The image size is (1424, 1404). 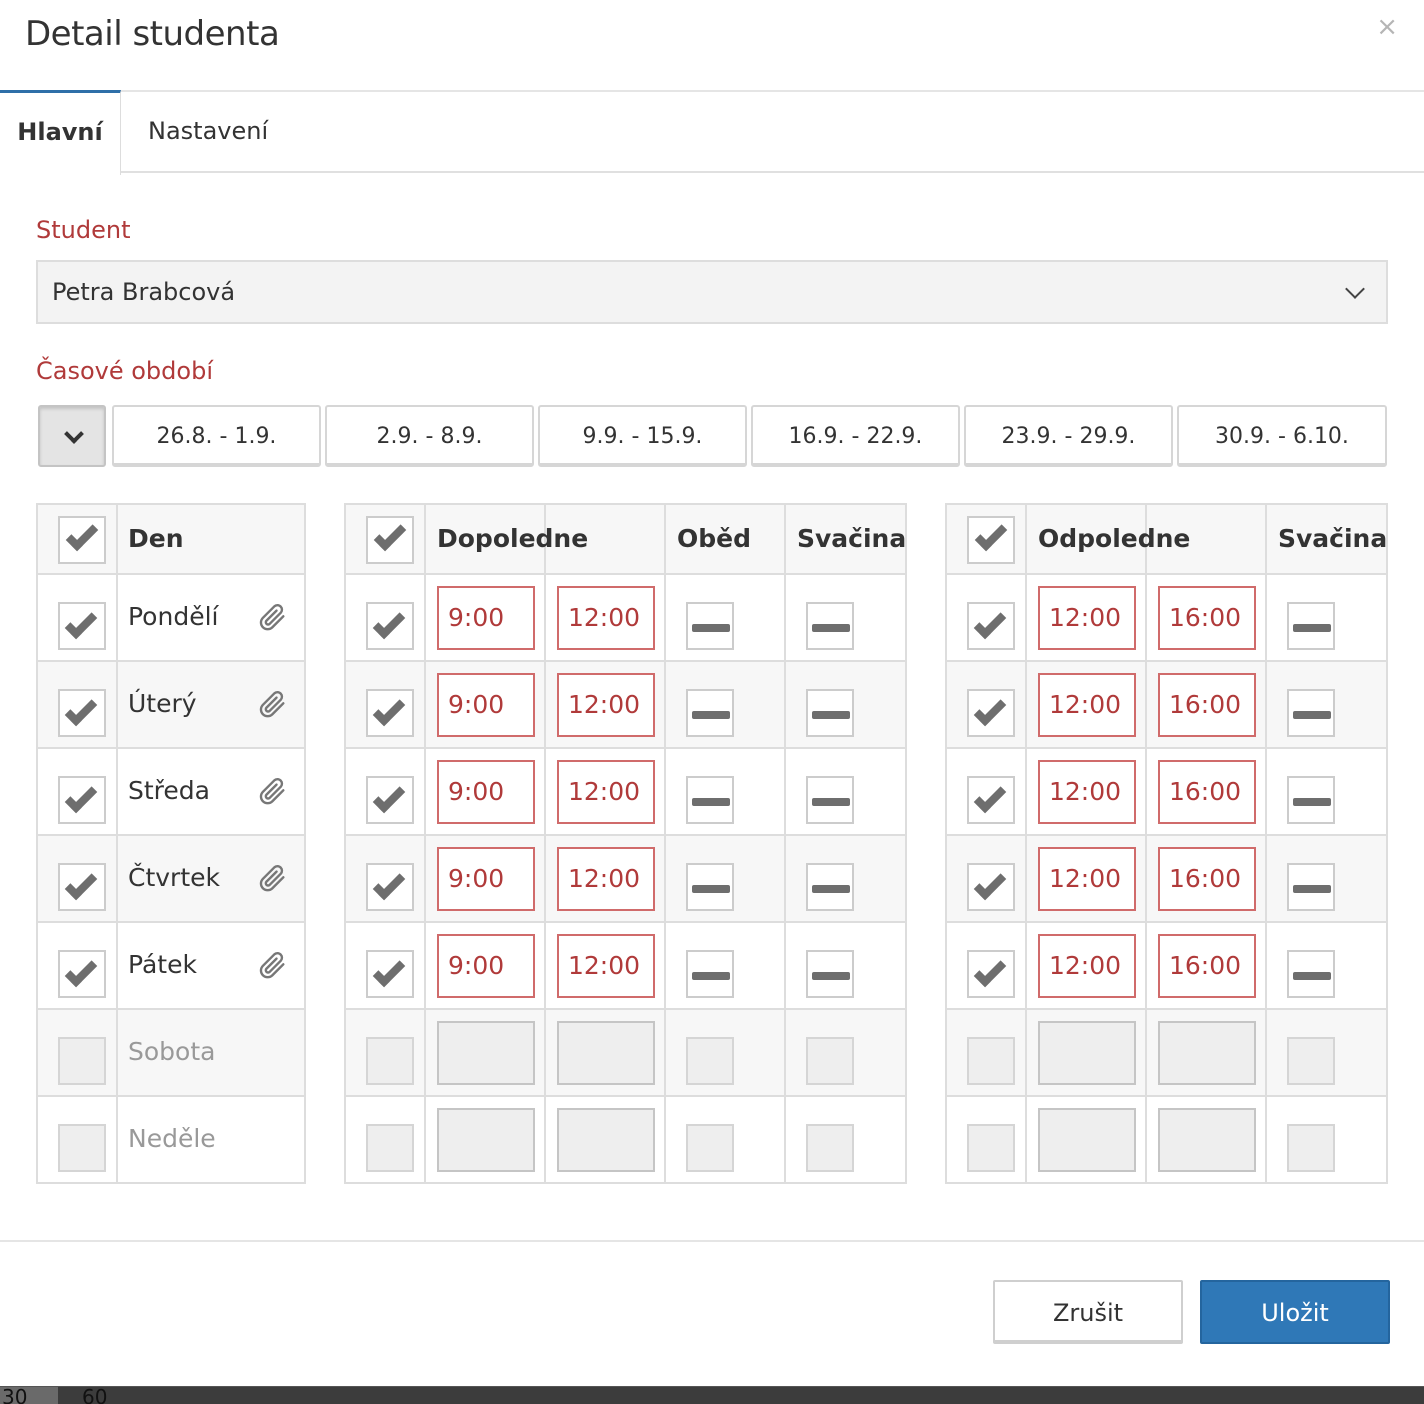 What do you see at coordinates (1068, 436) in the screenshot?
I see `week-button: 23.9. - 29.9.` at bounding box center [1068, 436].